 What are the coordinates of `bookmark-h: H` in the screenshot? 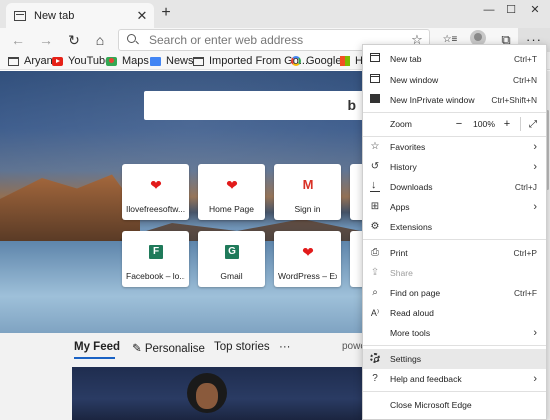 It's located at (351, 61).